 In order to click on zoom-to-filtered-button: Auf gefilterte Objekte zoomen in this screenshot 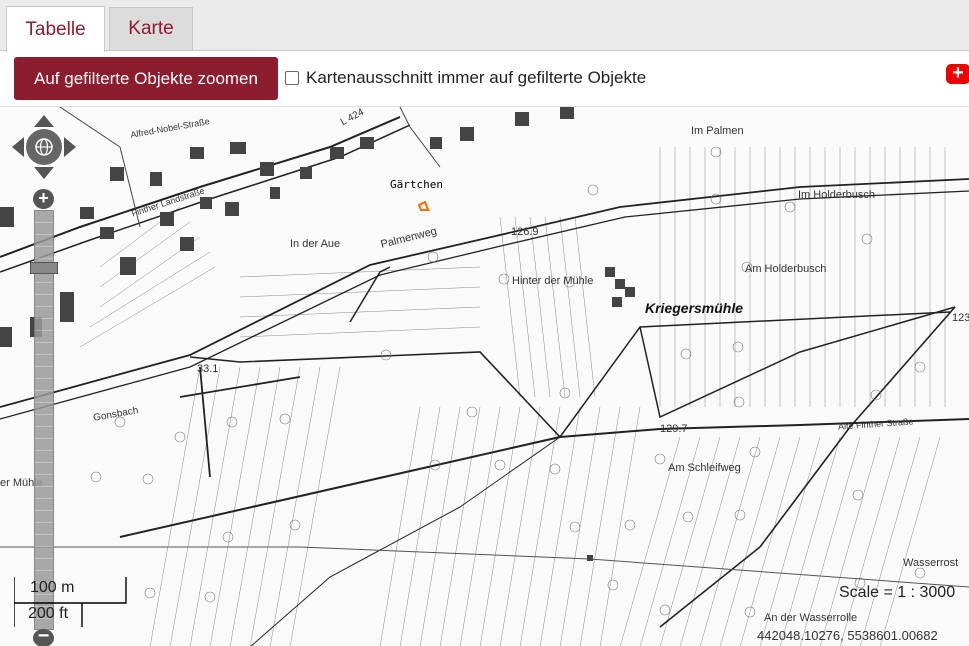, I will do `click(146, 78)`.